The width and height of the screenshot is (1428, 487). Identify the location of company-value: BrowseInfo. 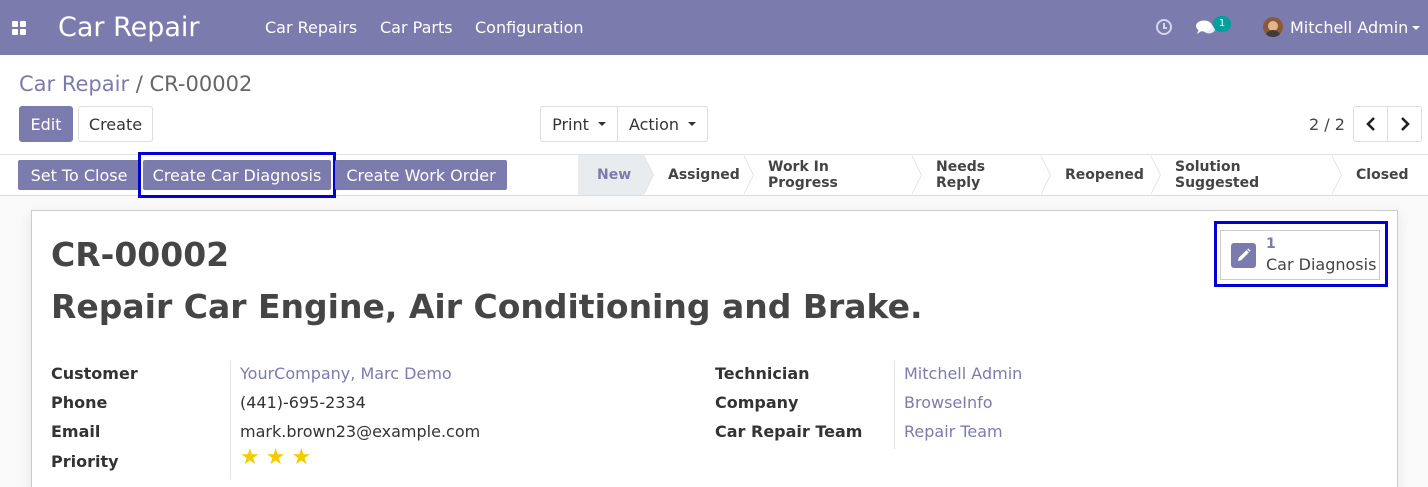
(948, 402).